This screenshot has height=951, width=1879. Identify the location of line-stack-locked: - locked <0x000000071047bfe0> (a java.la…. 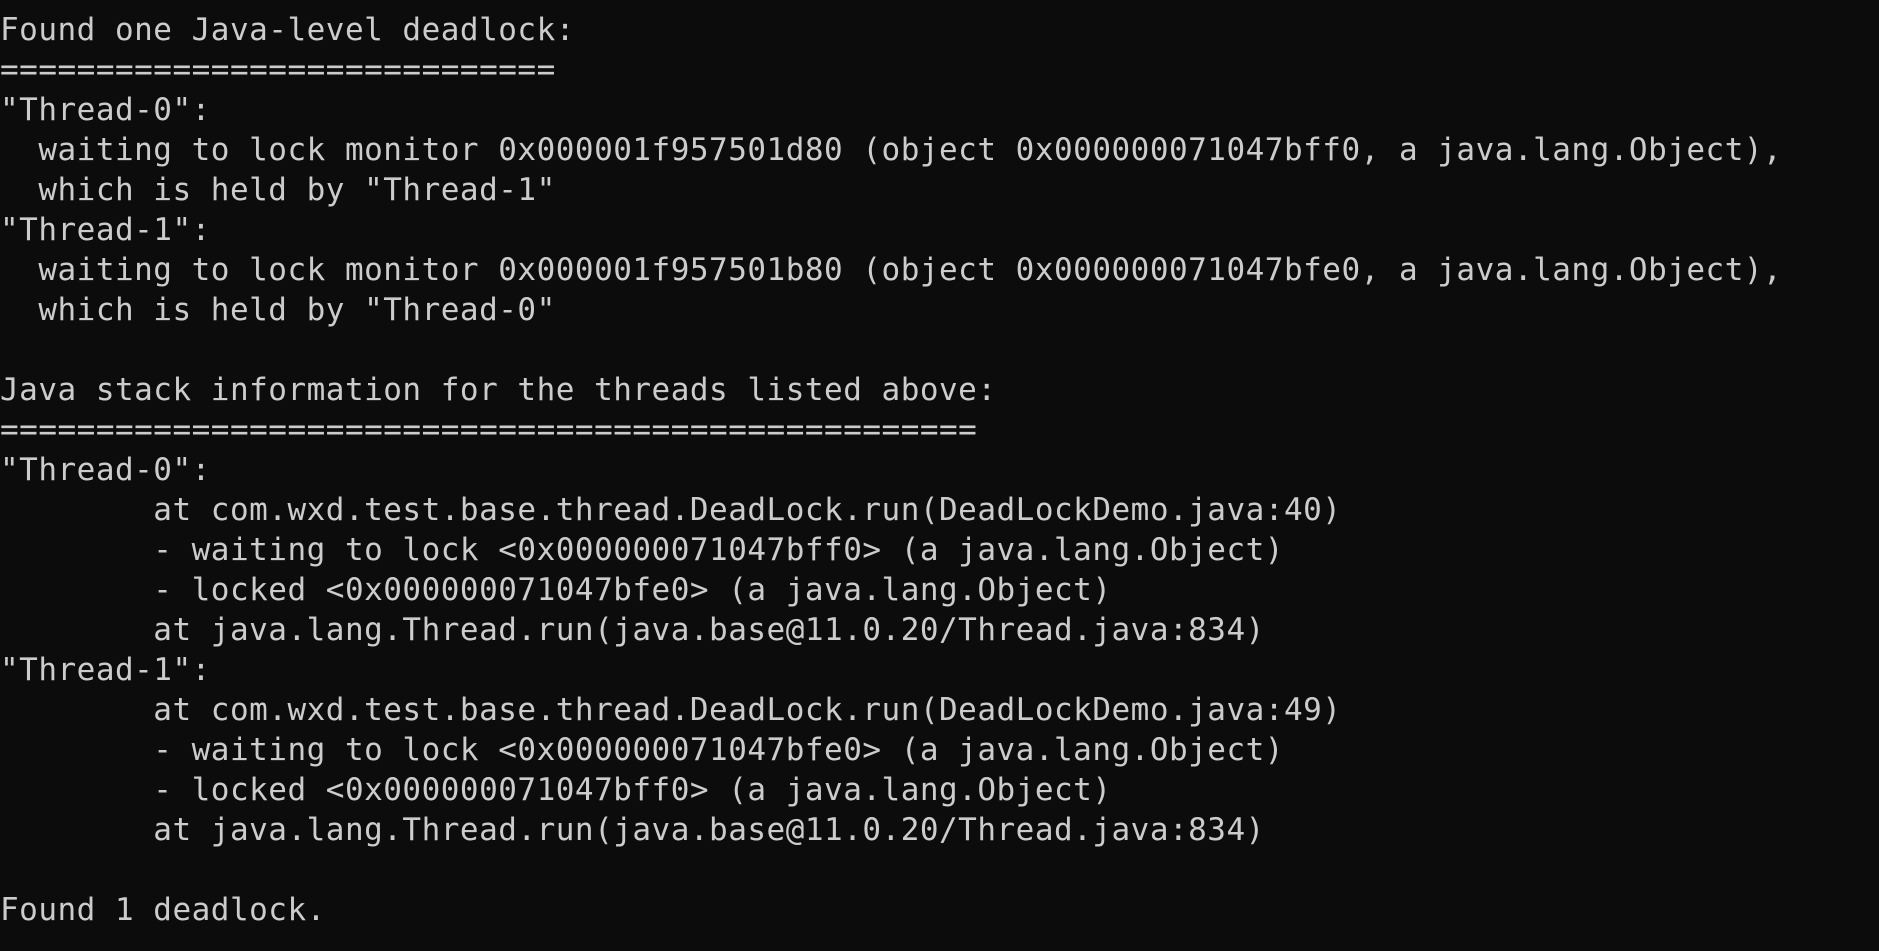
(556, 590).